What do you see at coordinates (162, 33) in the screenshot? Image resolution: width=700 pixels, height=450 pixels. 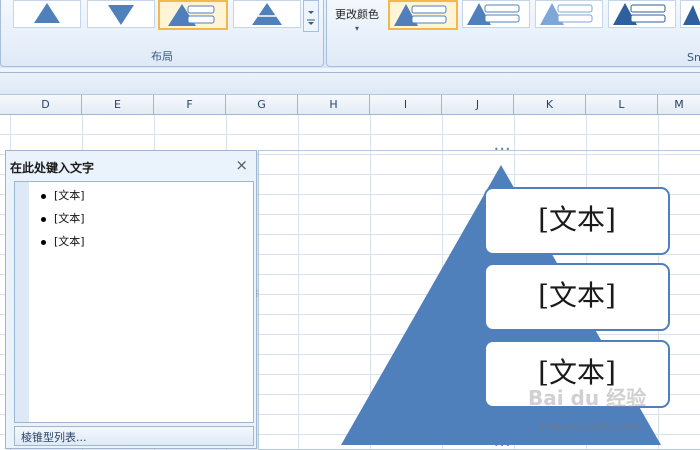 I see `layout-group: 布局` at bounding box center [162, 33].